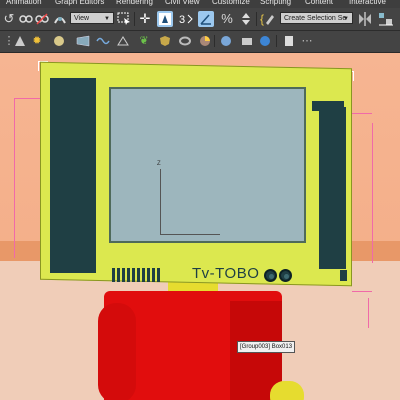  I want to click on gizmo-x-axis, so click(190, 234).